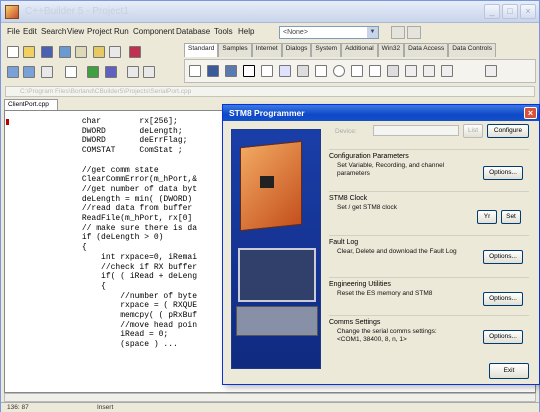 Image resolution: width=540 pixels, height=412 pixels. What do you see at coordinates (447, 71) in the screenshot?
I see `panel-icon` at bounding box center [447, 71].